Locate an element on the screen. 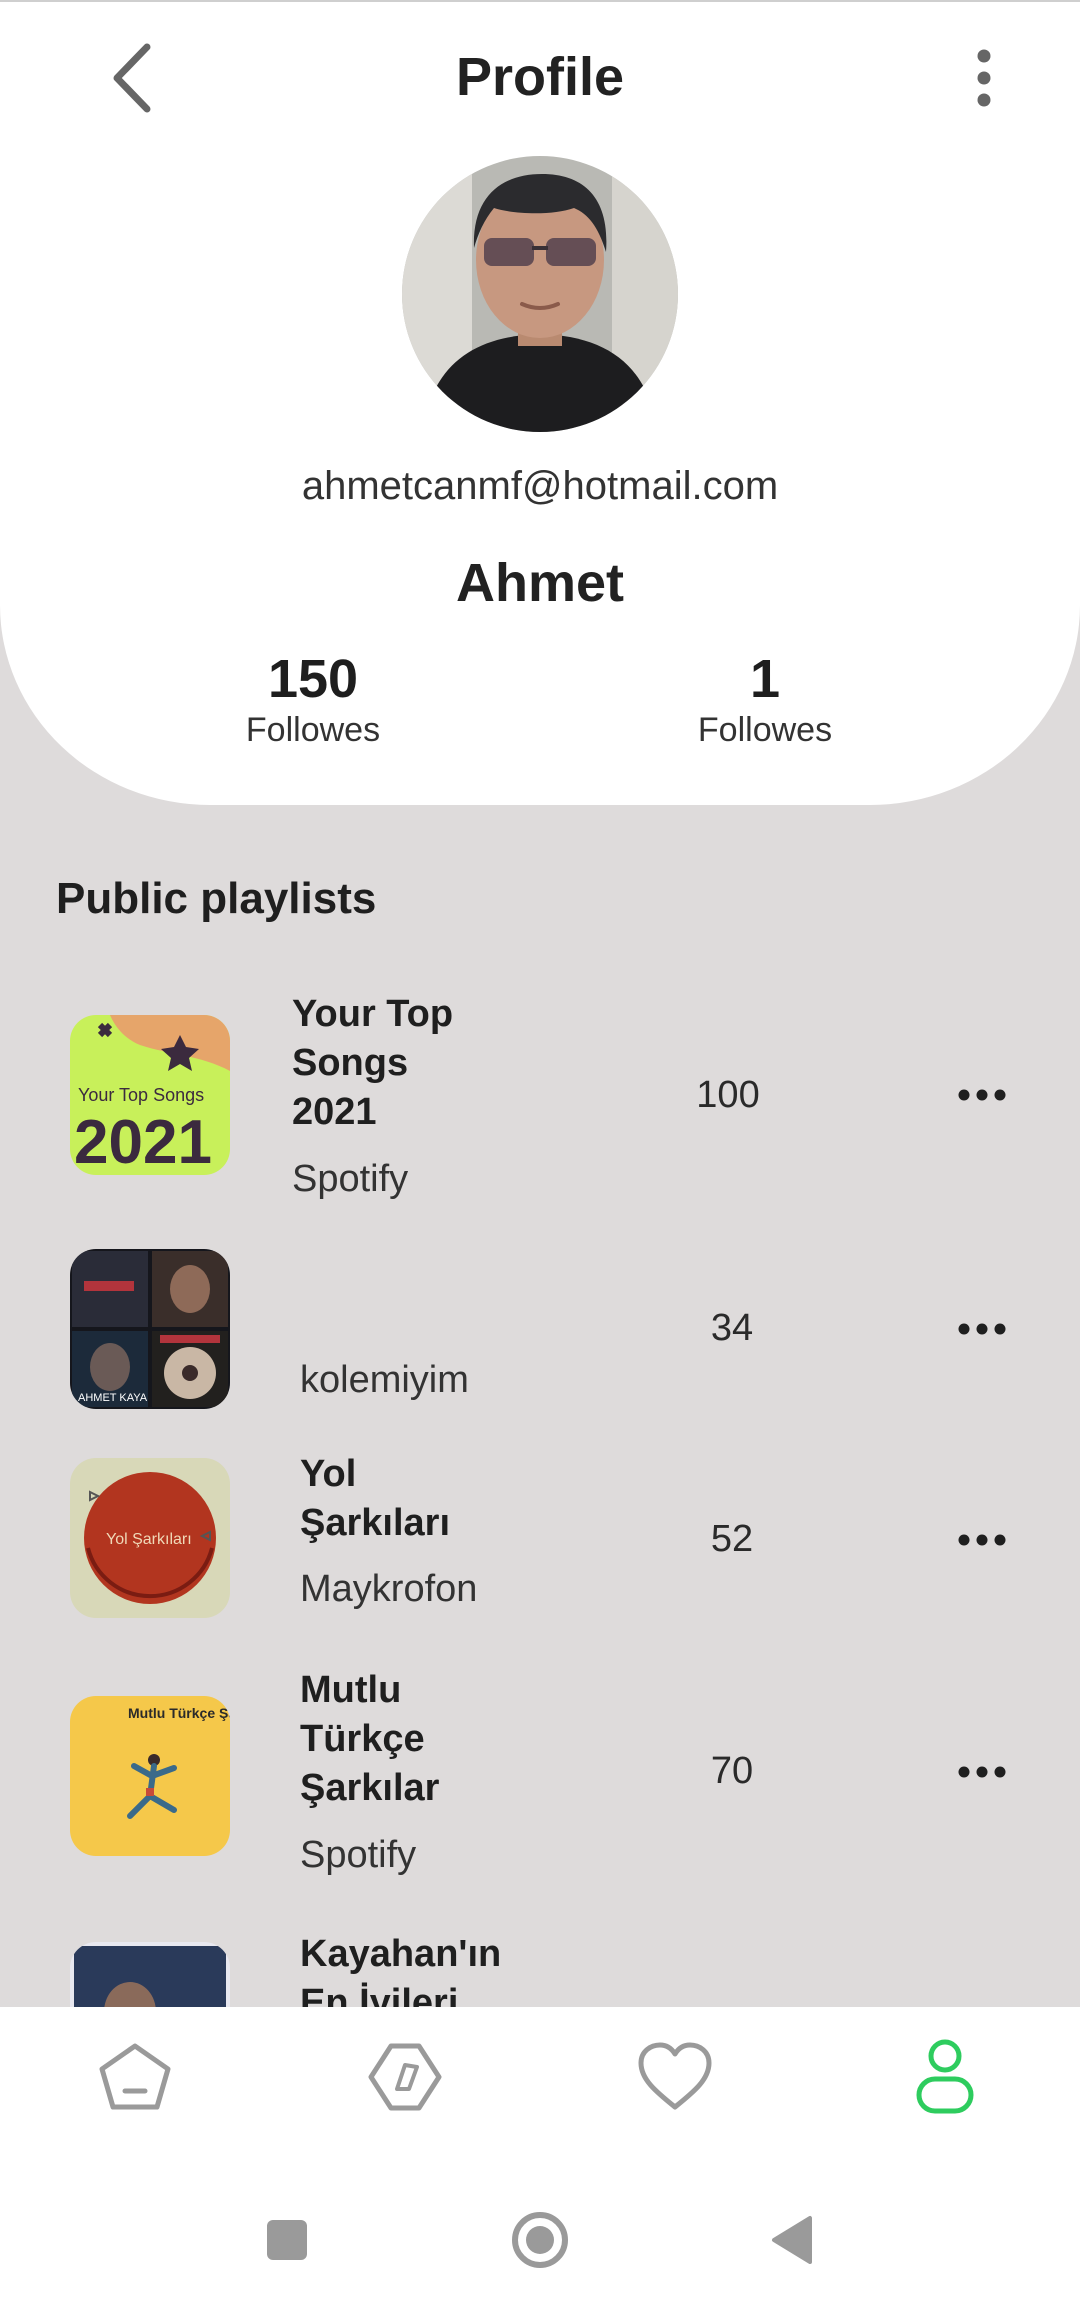 This screenshot has width=1080, height=2299. bottom-navigation is located at coordinates (540, 2153).